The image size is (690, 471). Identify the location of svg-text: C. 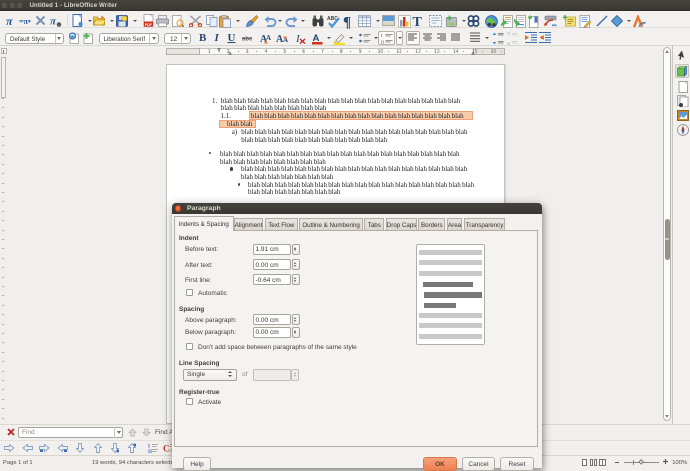
(166, 448).